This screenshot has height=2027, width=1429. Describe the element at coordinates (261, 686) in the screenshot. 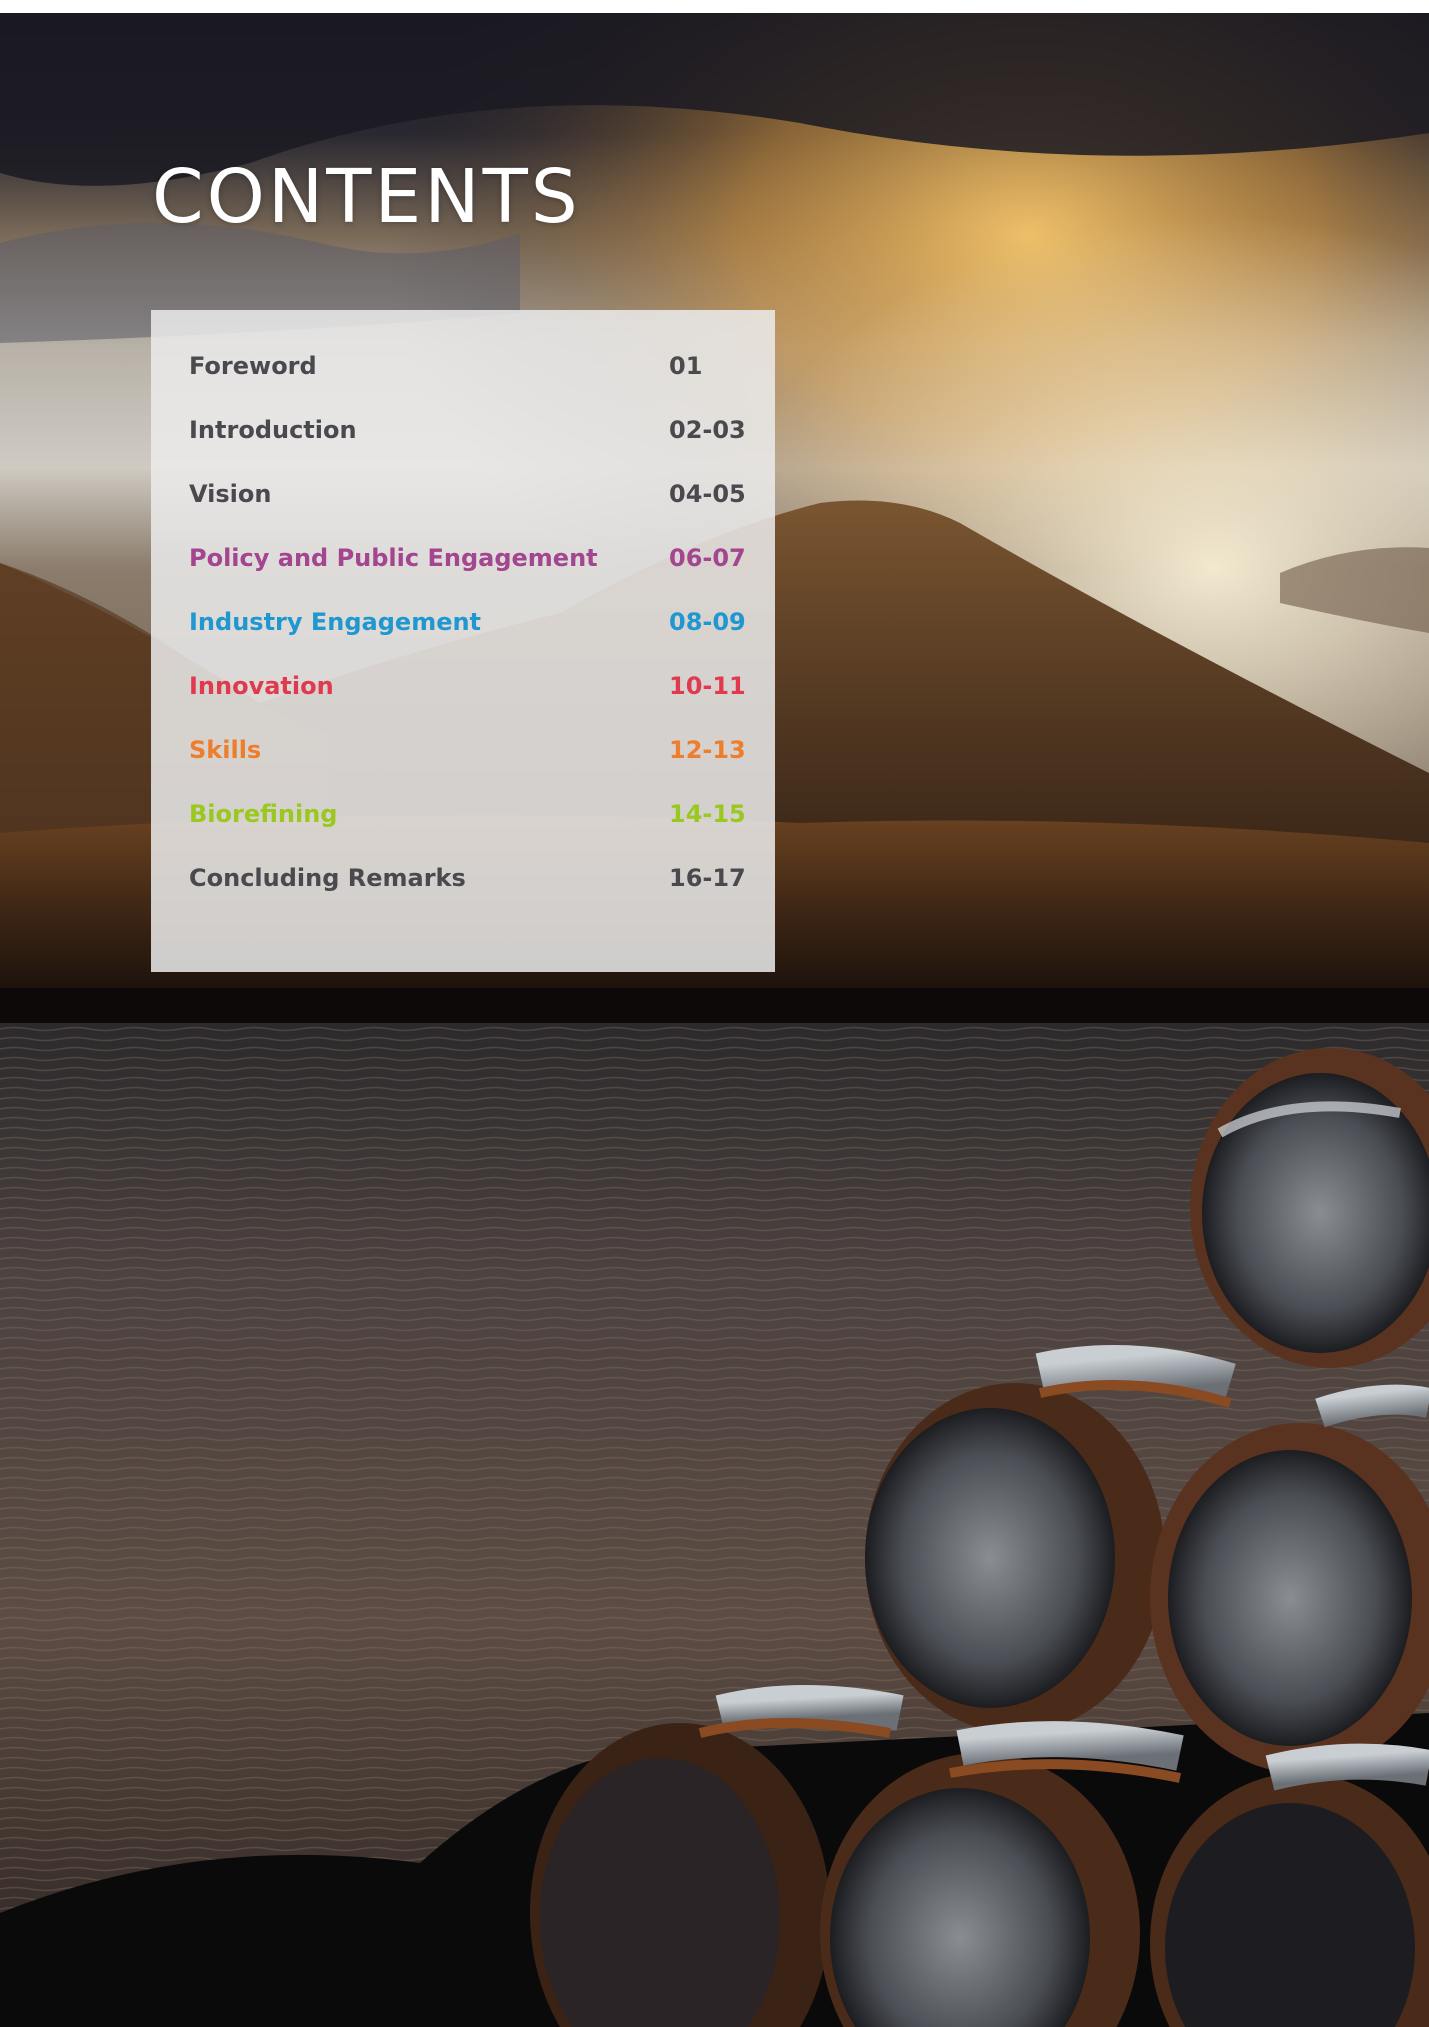

I see `toc-item-label: Innovation` at that location.